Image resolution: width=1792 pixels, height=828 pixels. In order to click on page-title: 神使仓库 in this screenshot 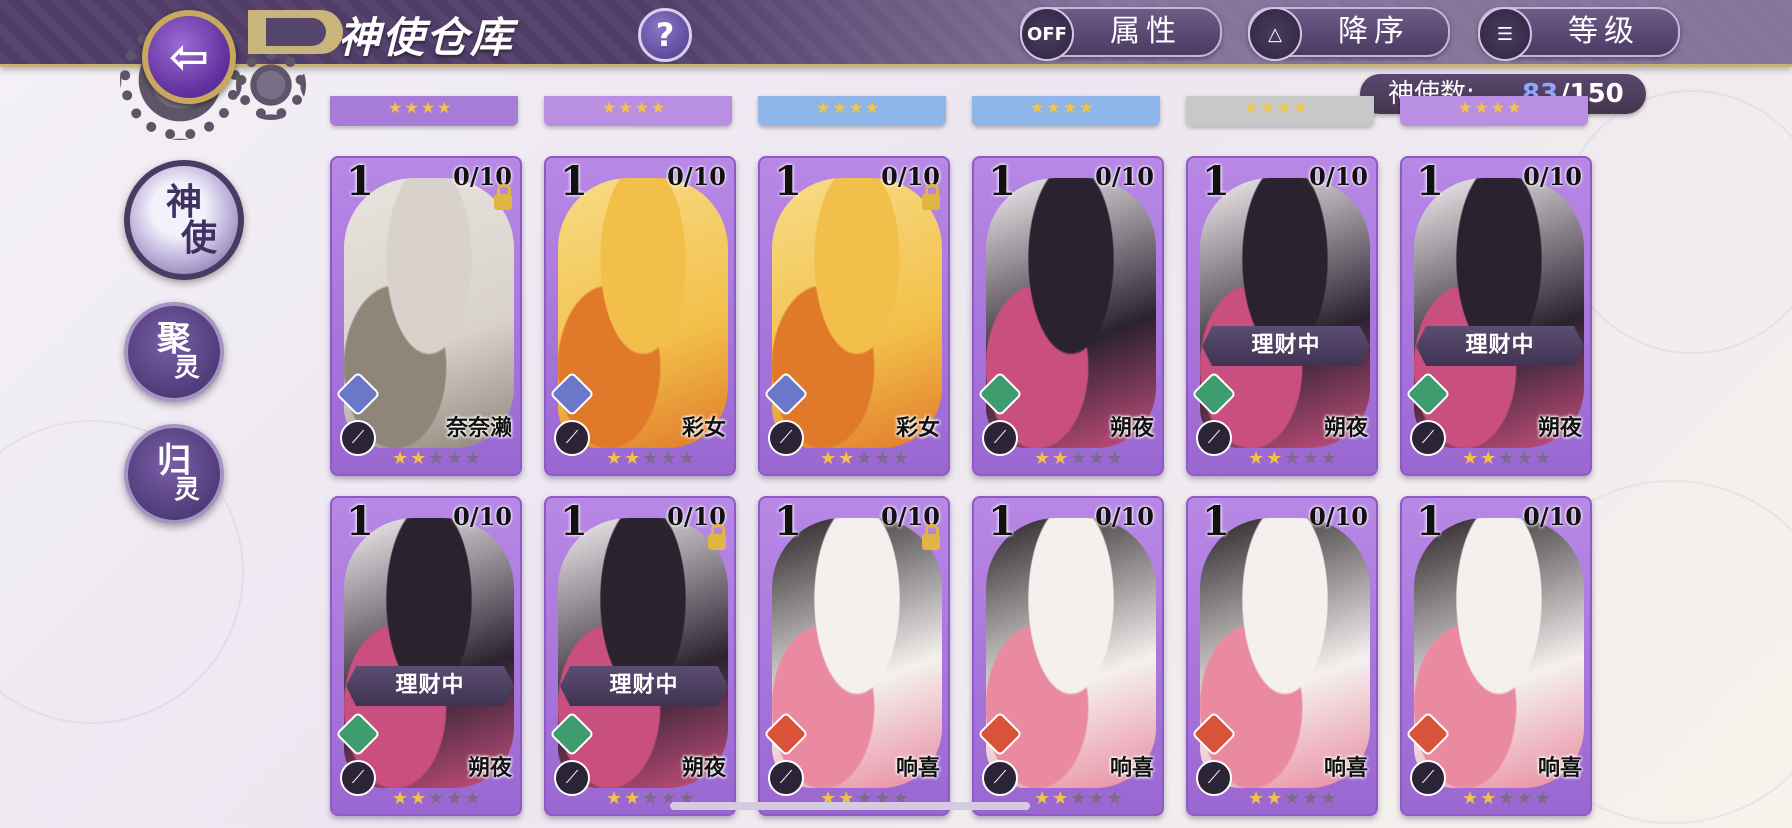, I will do `click(426, 37)`.